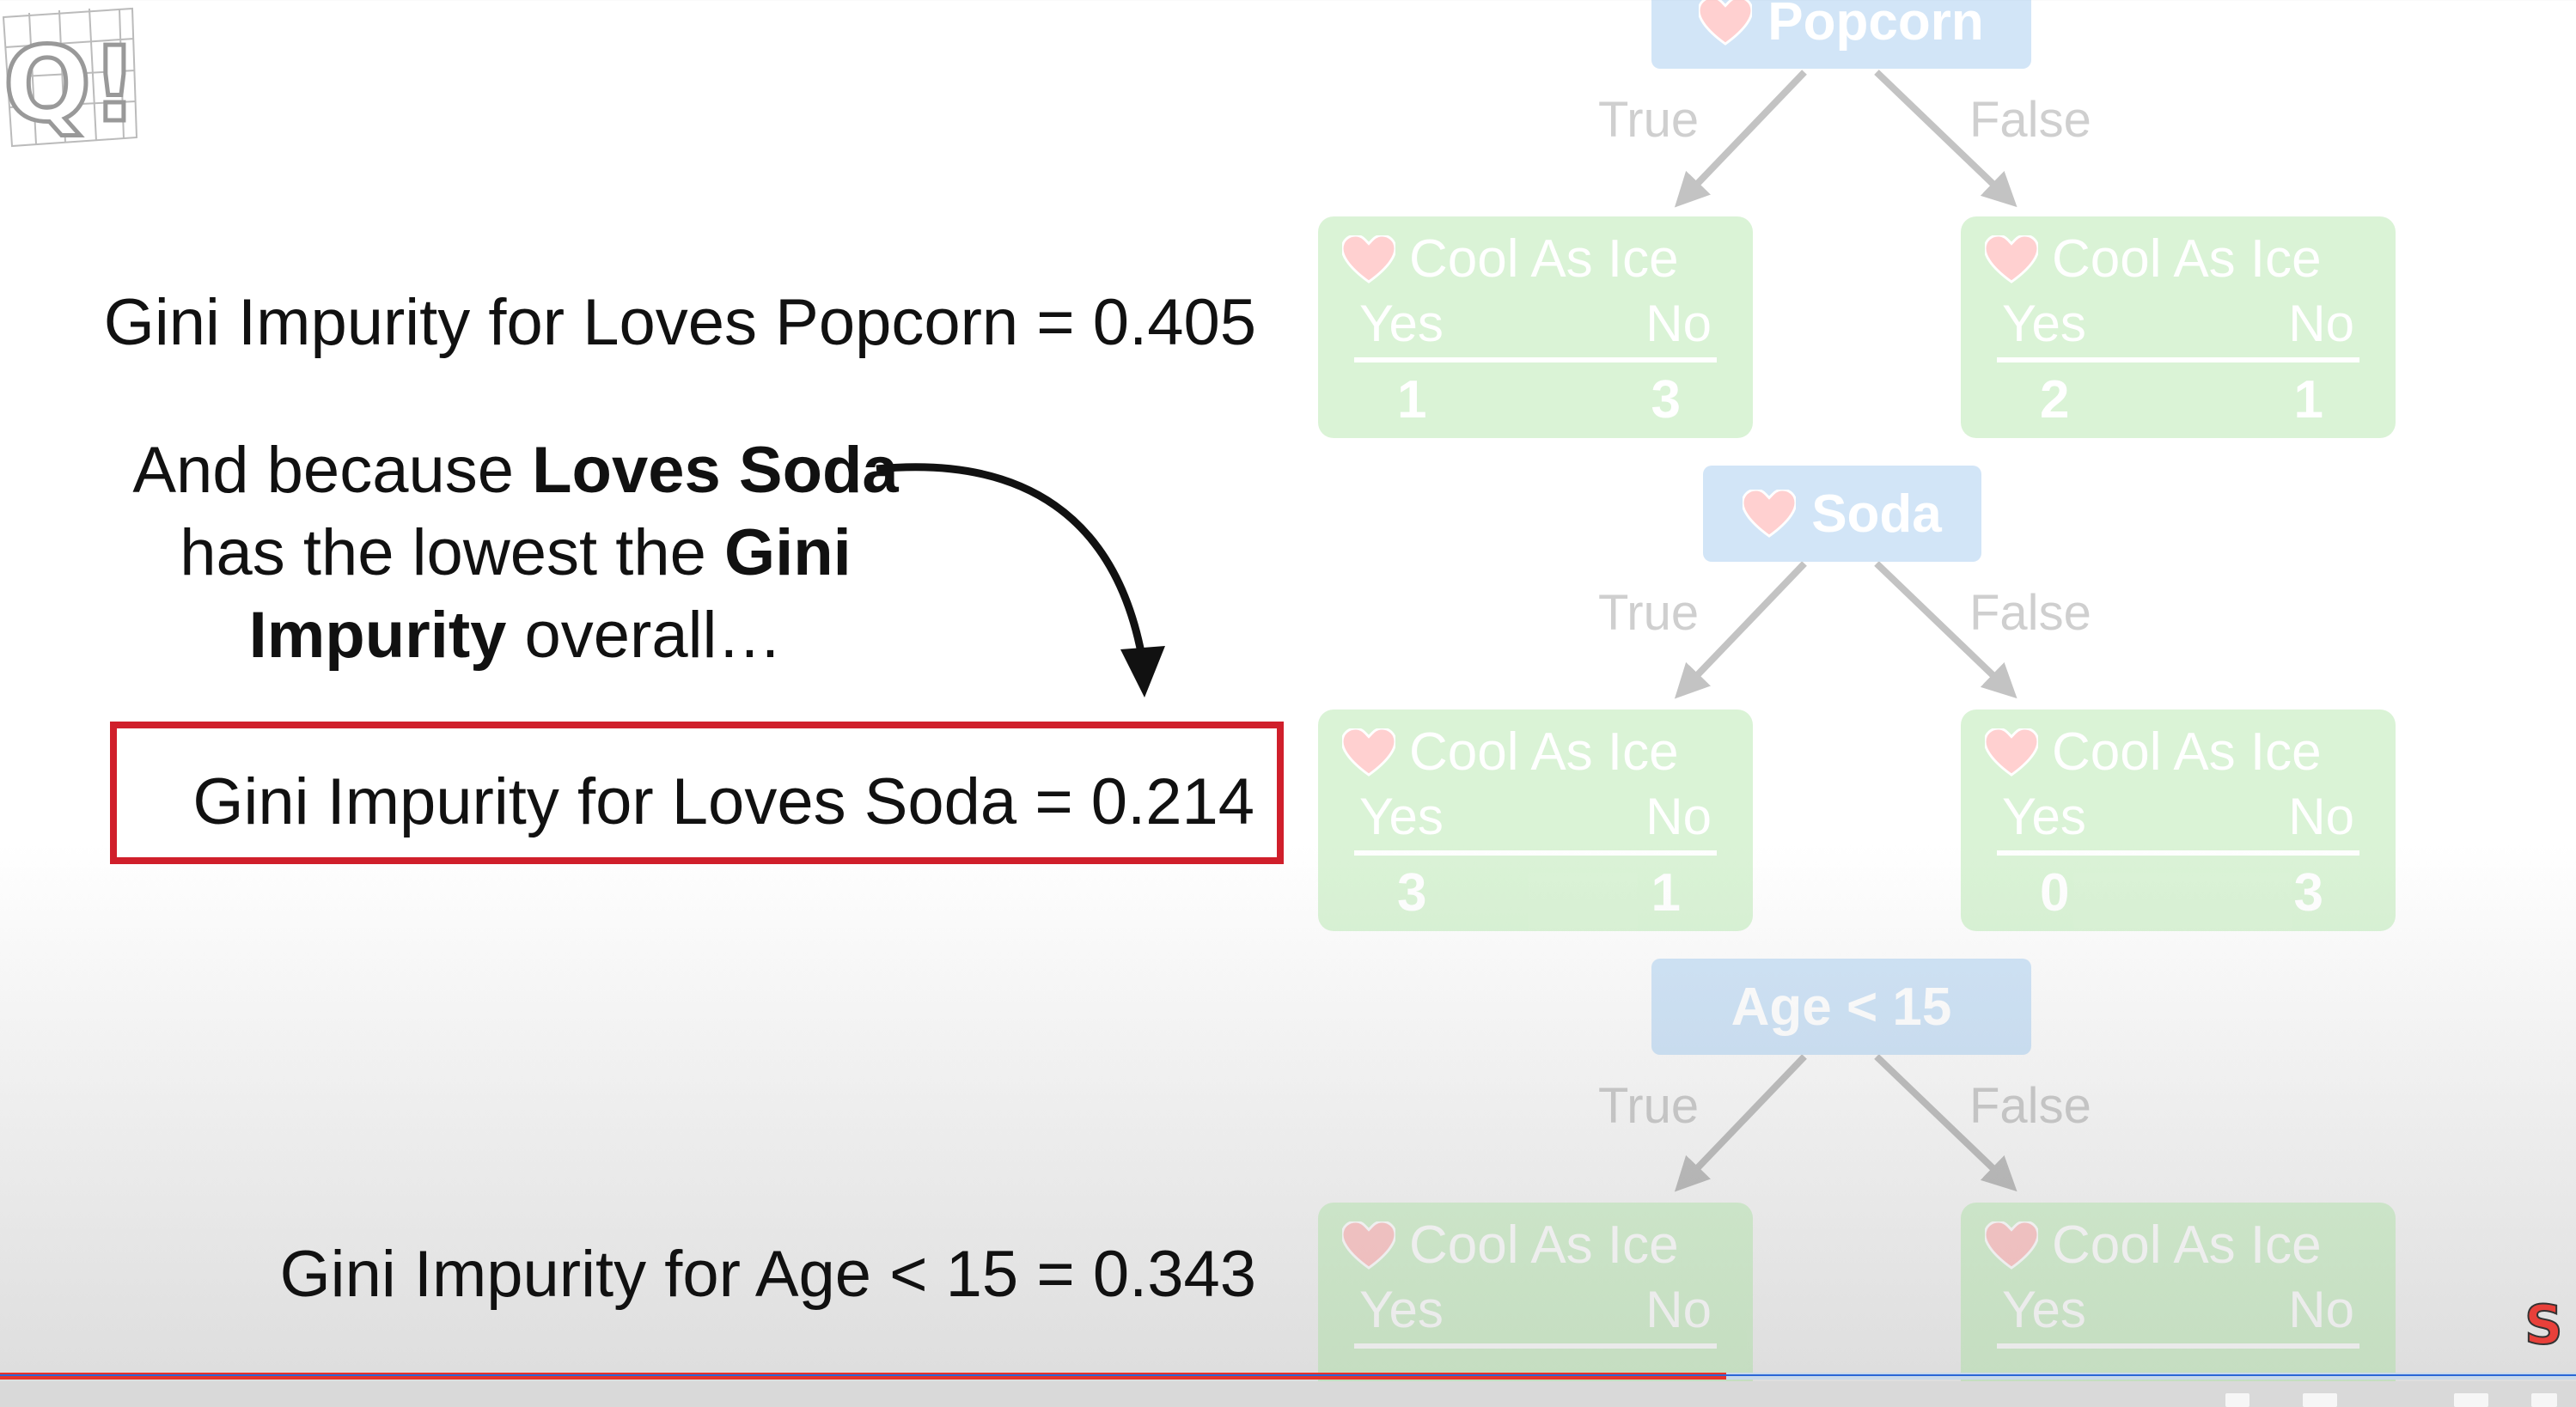 The image size is (2576, 1407). What do you see at coordinates (1412, 893) in the screenshot?
I see `yes-count: 3` at bounding box center [1412, 893].